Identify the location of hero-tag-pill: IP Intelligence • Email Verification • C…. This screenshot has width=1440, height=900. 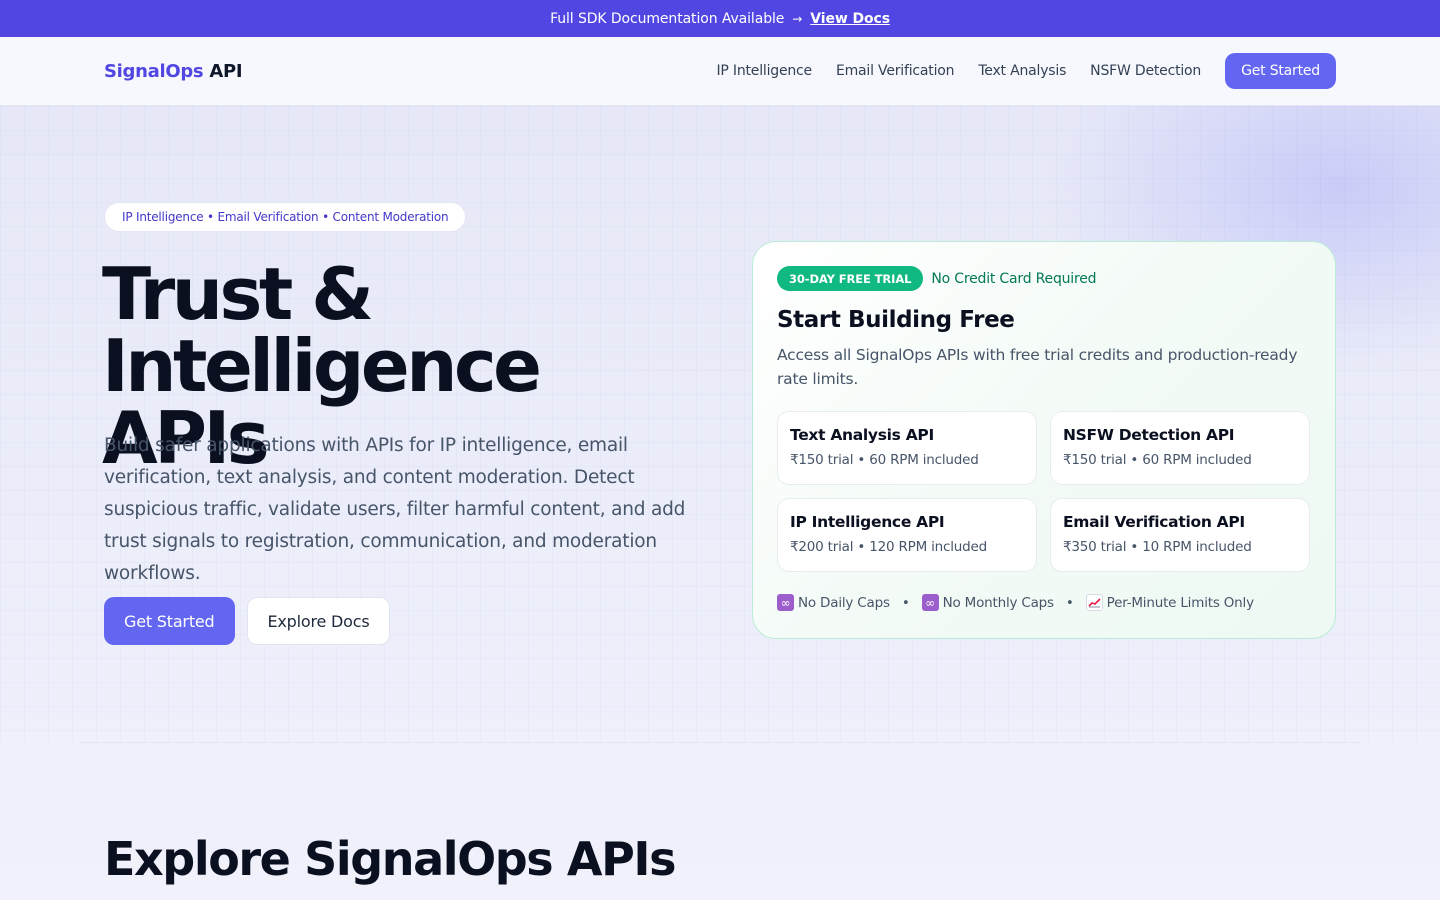
(285, 217).